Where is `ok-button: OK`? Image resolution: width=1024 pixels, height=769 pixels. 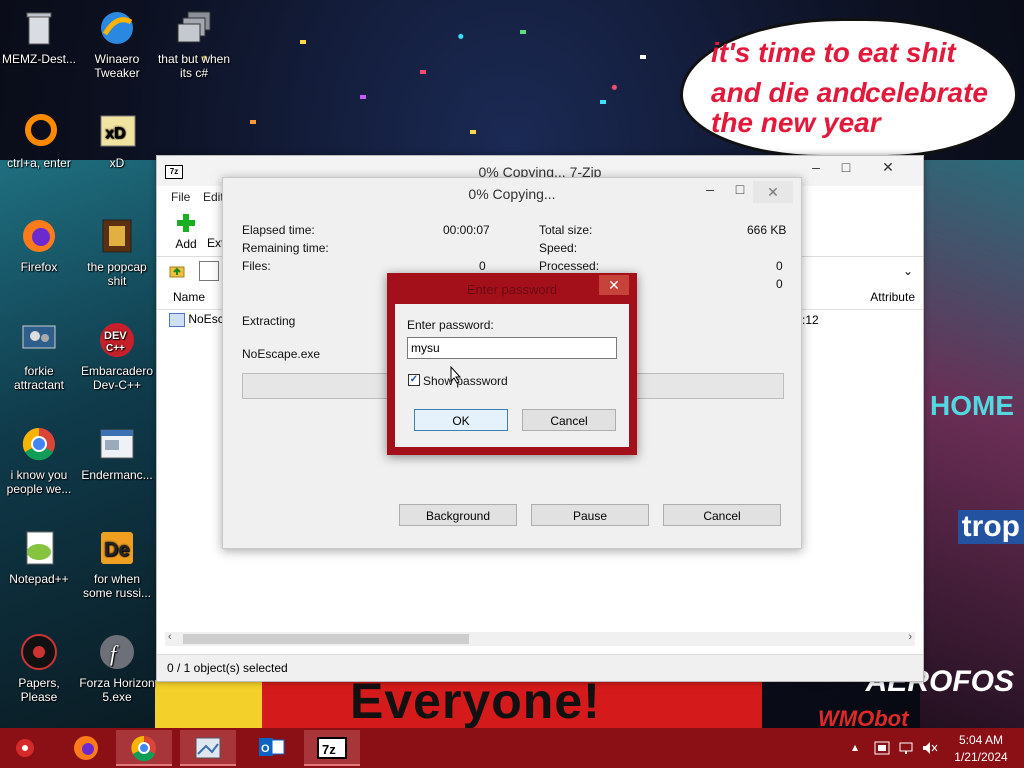
ok-button: OK is located at coordinates (461, 420).